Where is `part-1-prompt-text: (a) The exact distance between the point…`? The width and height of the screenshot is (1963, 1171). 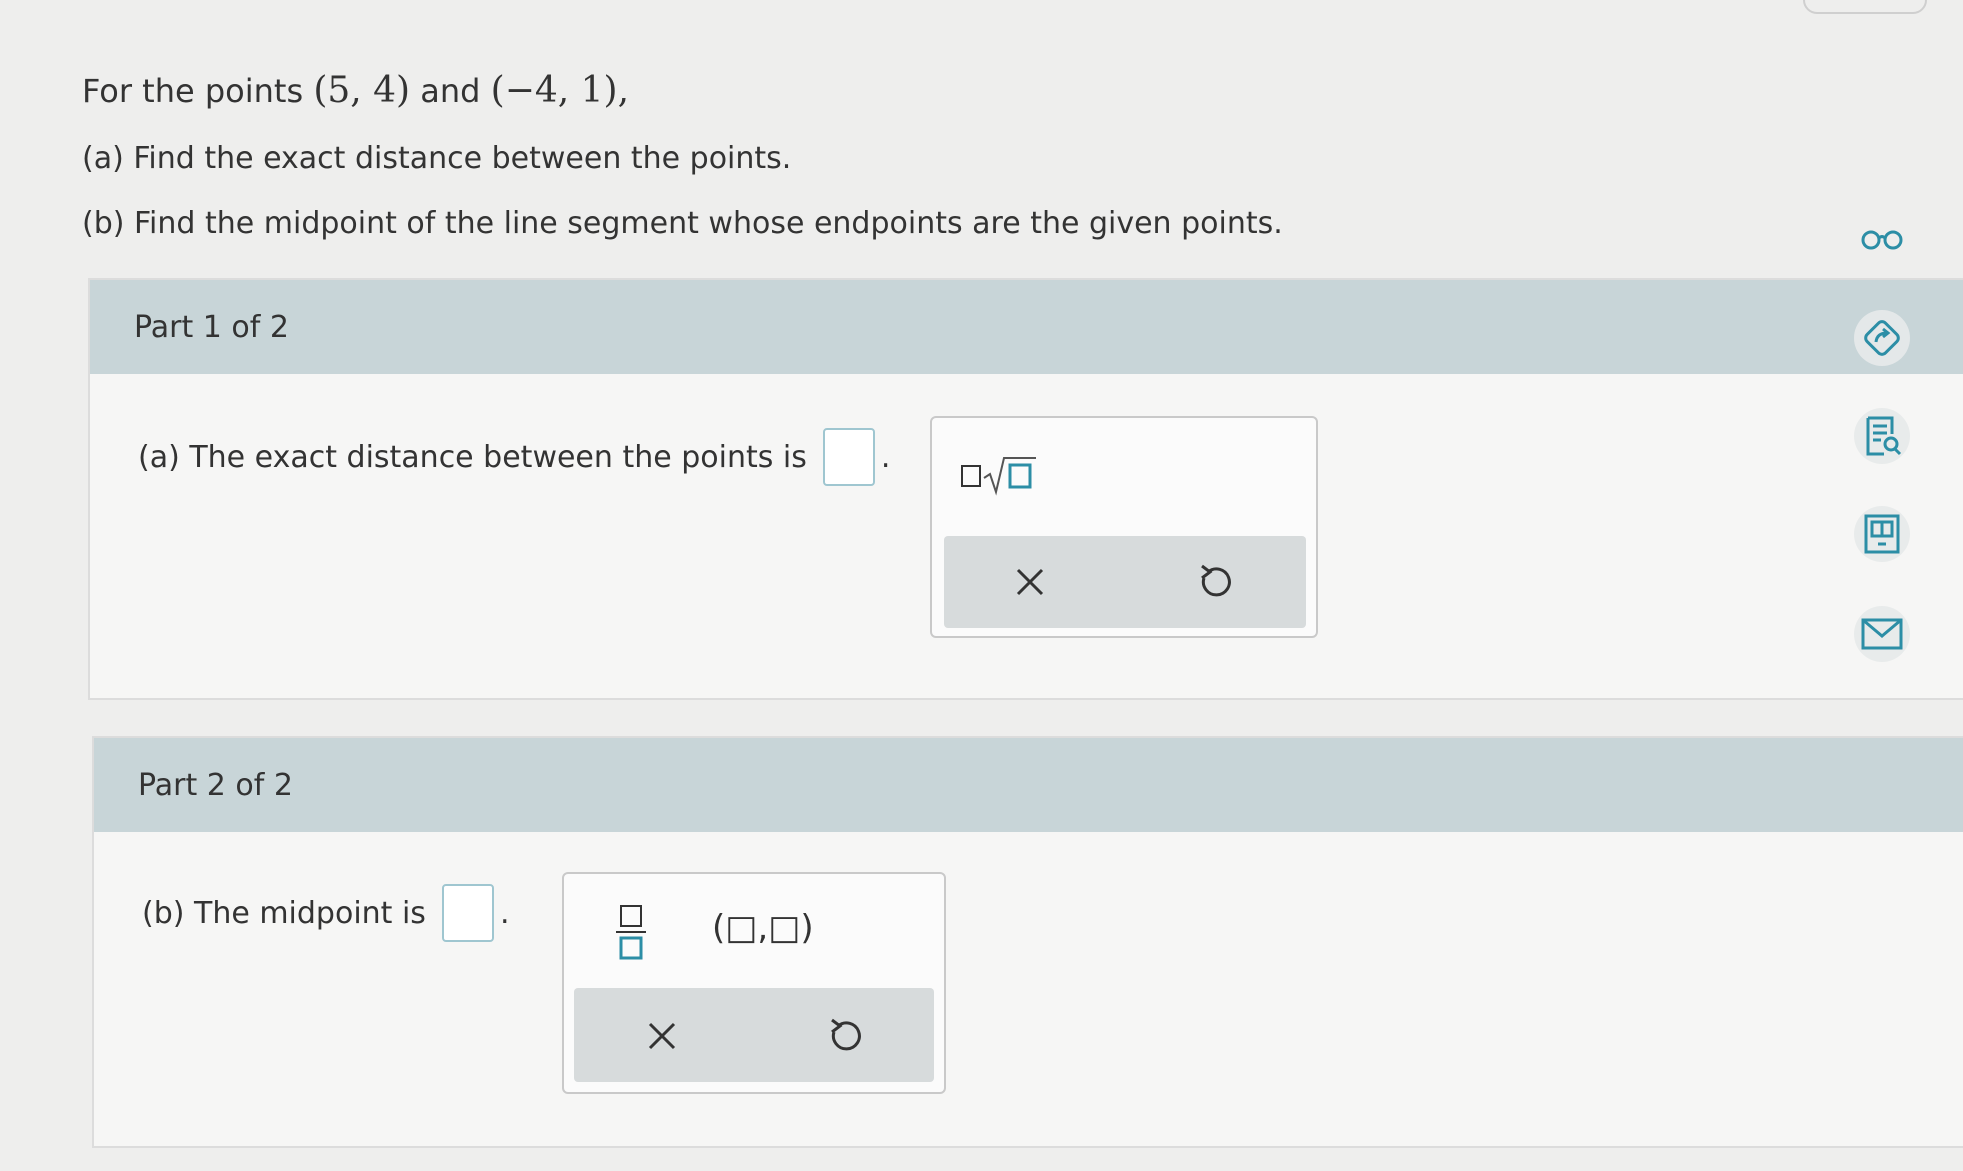 part-1-prompt-text: (a) The exact distance between the point… is located at coordinates (472, 457).